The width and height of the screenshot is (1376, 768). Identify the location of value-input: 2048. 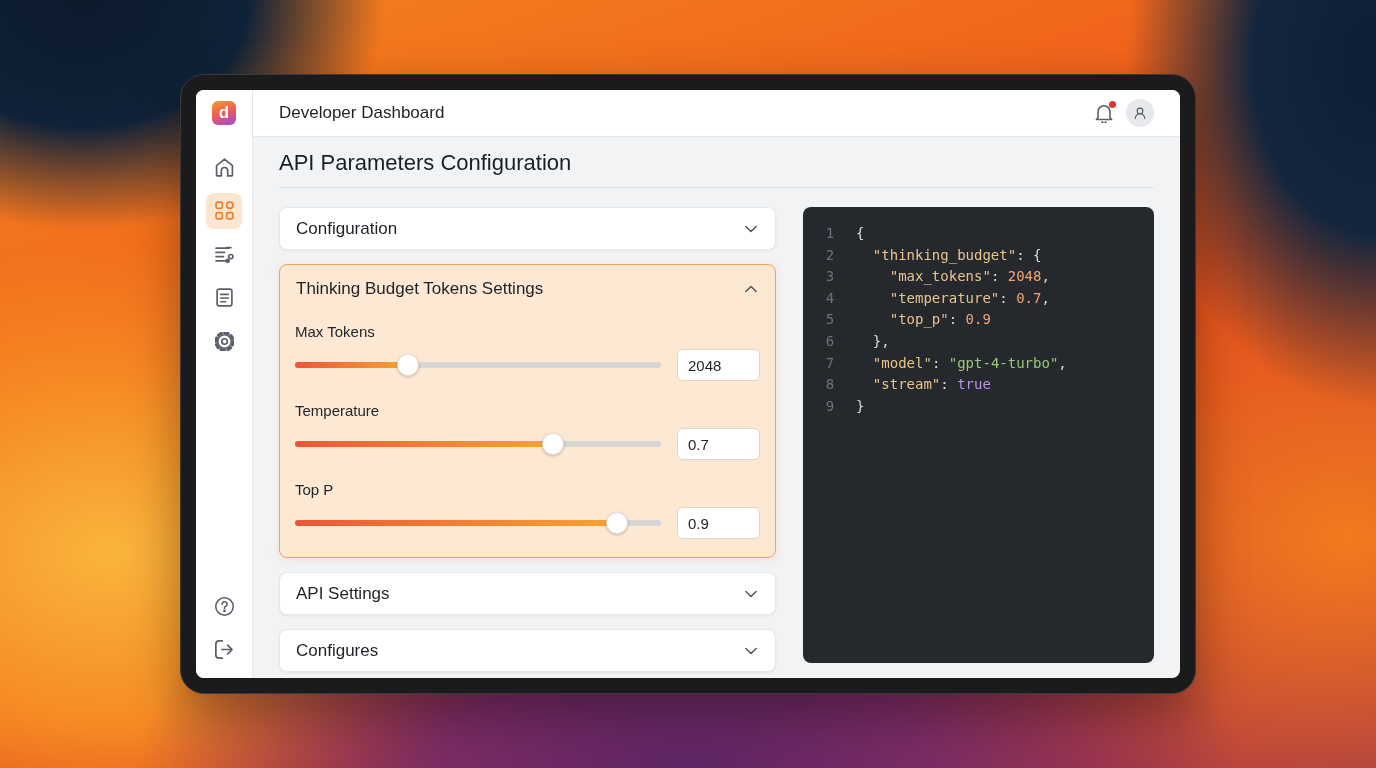
(718, 365).